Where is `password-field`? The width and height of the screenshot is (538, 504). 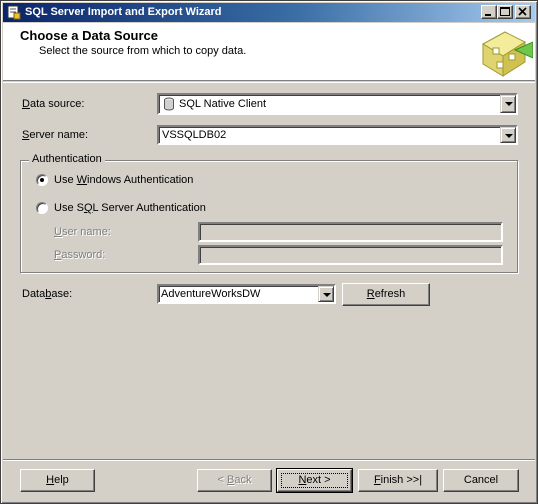 password-field is located at coordinates (350, 255).